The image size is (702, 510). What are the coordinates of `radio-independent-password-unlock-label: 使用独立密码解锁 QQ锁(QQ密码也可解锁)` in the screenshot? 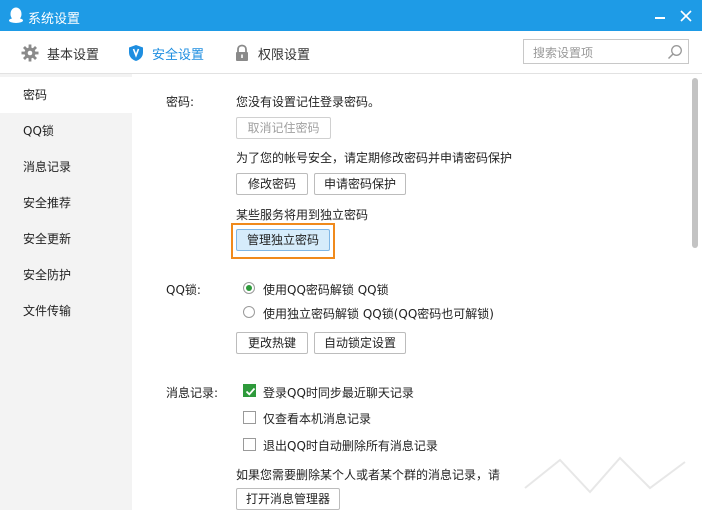 It's located at (378, 314).